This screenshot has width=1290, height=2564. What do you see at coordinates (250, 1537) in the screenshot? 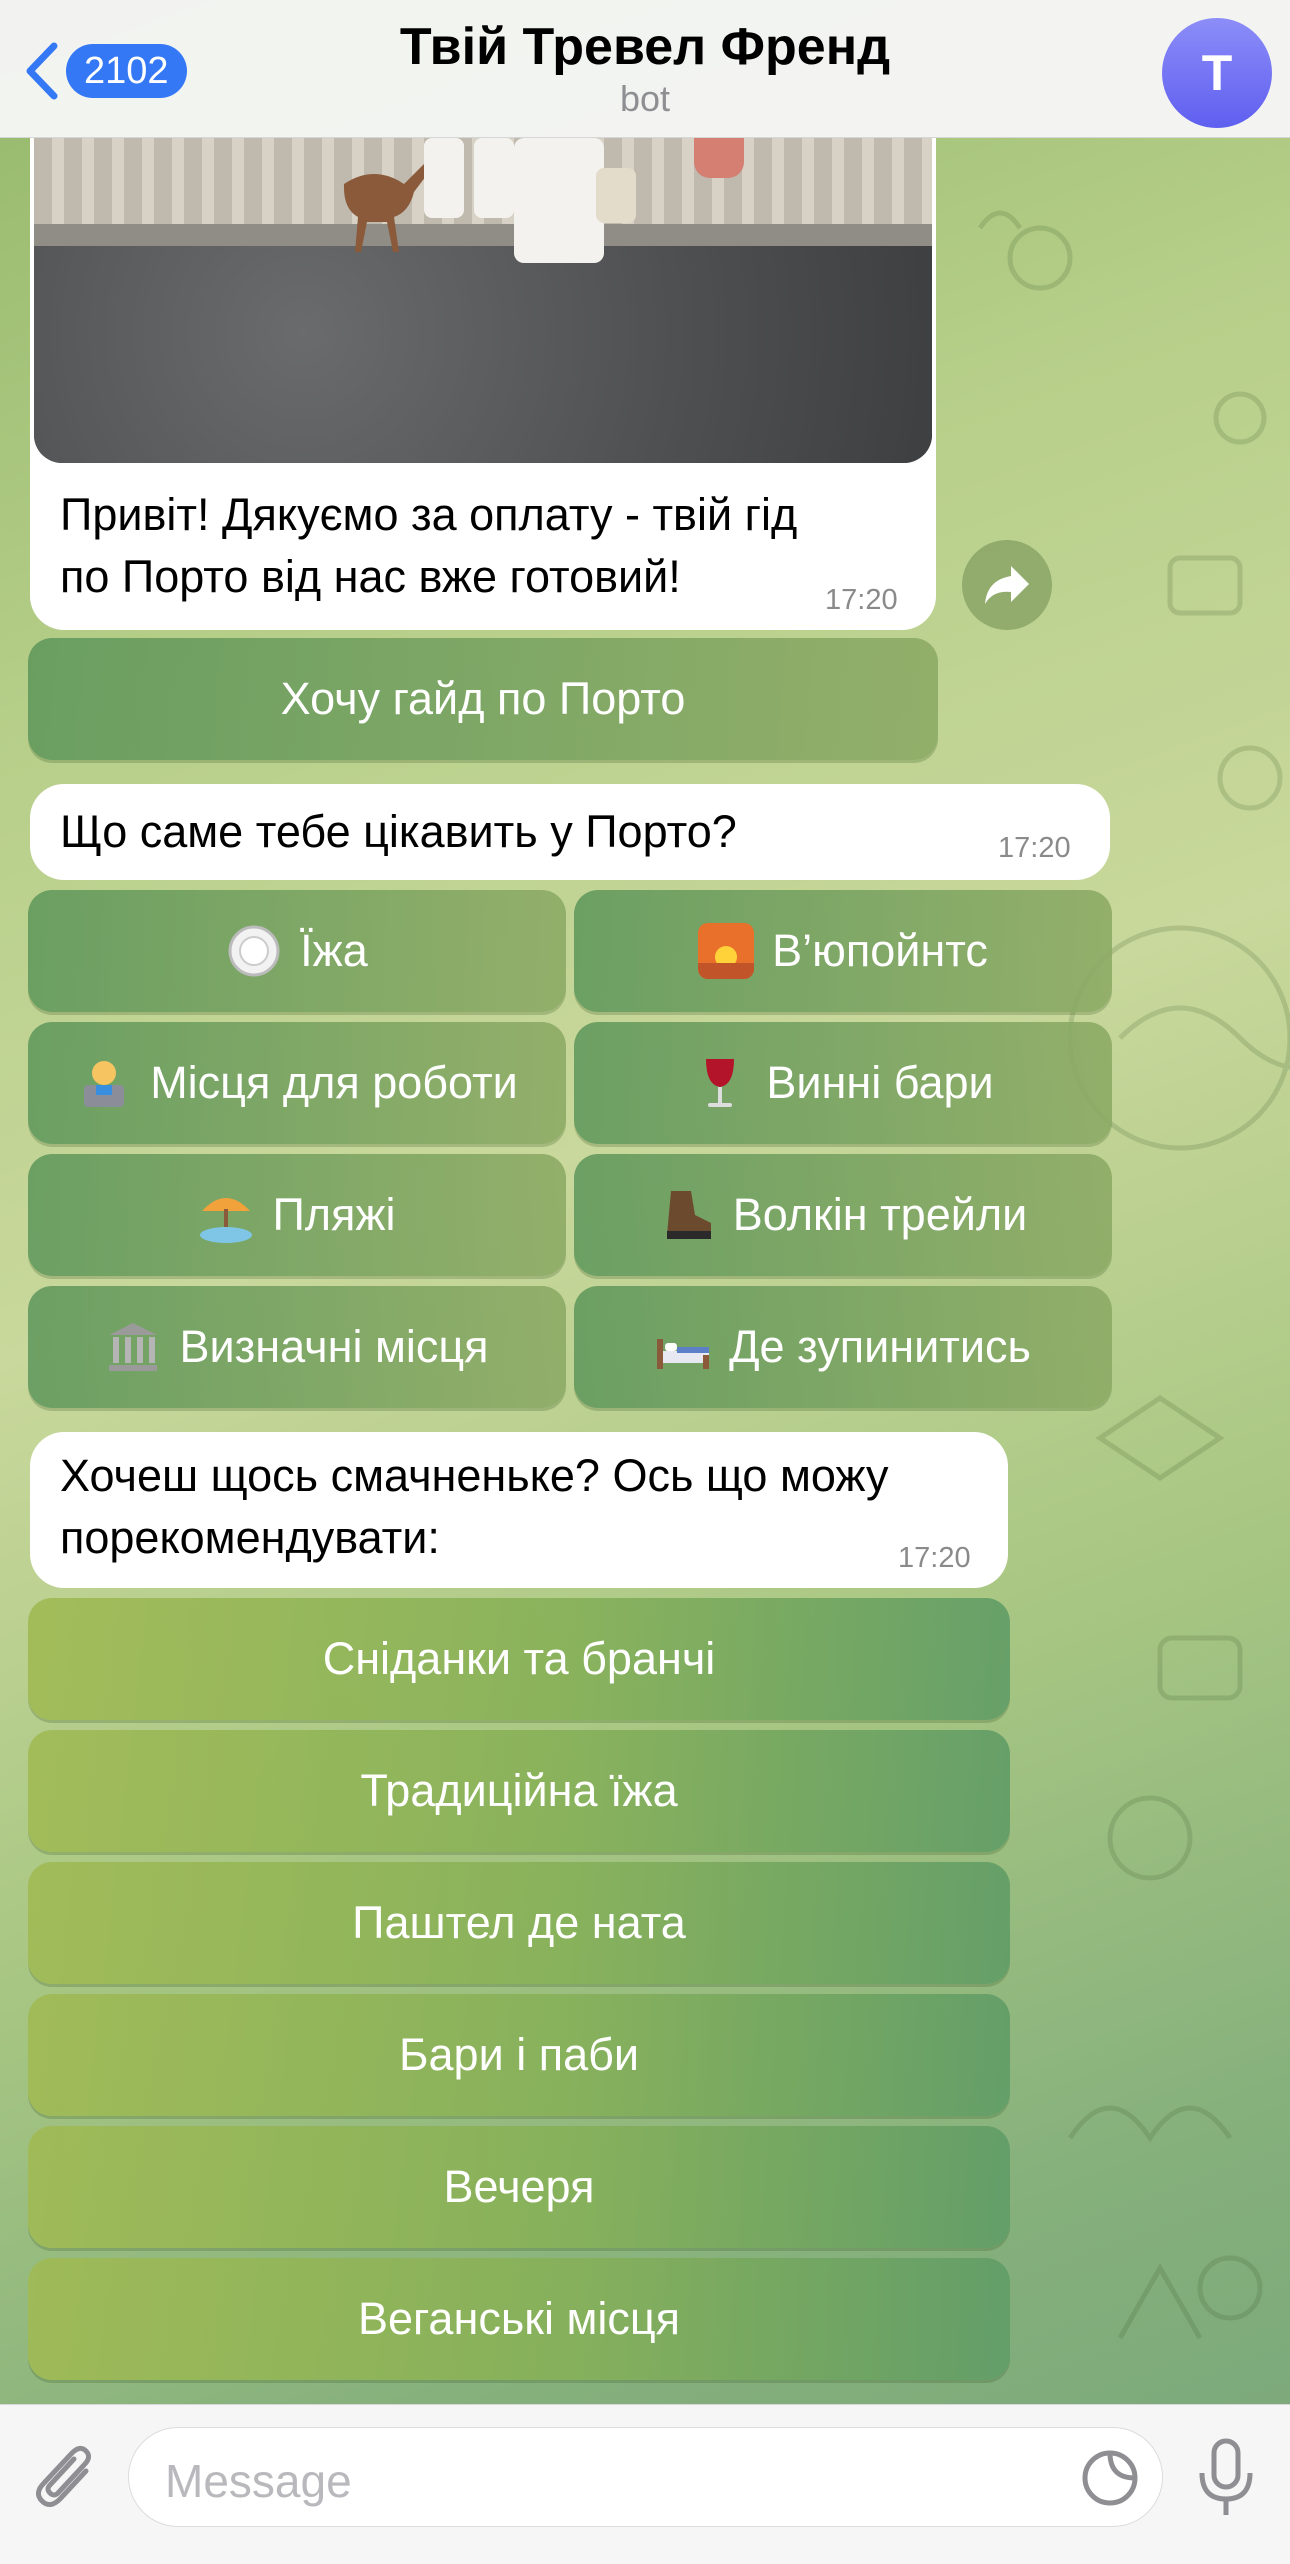
I see `message-text: порекомендувати:` at bounding box center [250, 1537].